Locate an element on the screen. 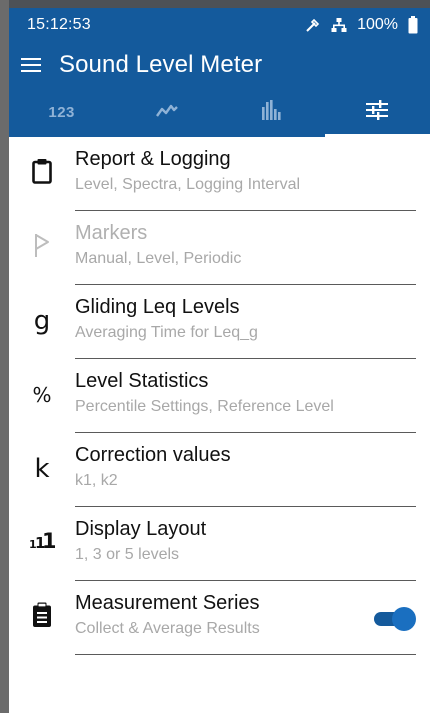  battery-icon is located at coordinates (413, 25).